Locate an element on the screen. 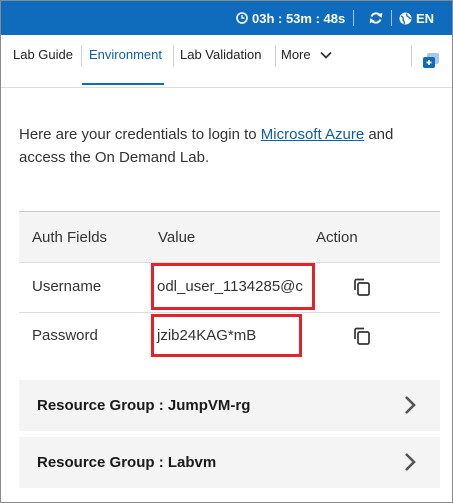 This screenshot has width=453, height=503. tab-lab-validation: Lab Validation is located at coordinates (220, 54).